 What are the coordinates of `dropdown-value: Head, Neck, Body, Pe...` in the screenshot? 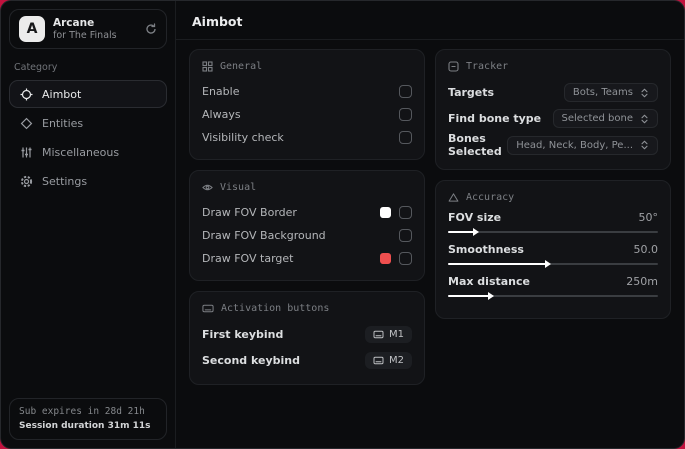 It's located at (574, 145).